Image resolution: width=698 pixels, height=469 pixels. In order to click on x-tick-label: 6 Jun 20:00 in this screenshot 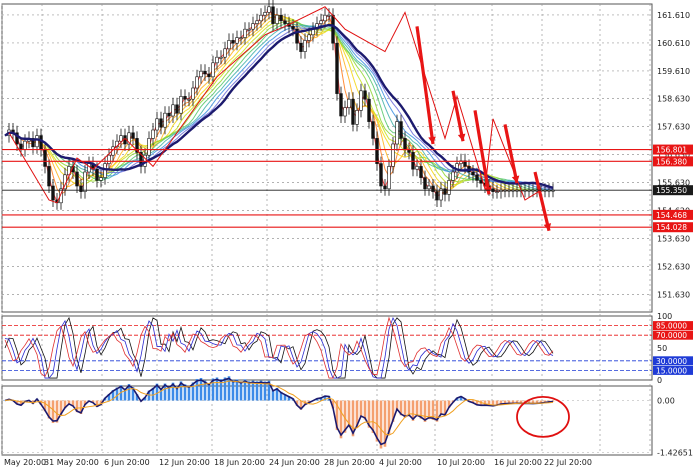, I will do `click(127, 462)`.